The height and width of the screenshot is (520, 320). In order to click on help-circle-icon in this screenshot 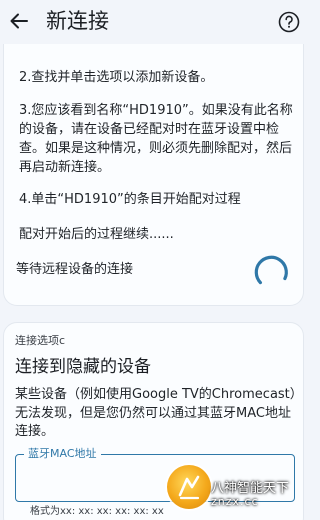, I will do `click(289, 22)`.